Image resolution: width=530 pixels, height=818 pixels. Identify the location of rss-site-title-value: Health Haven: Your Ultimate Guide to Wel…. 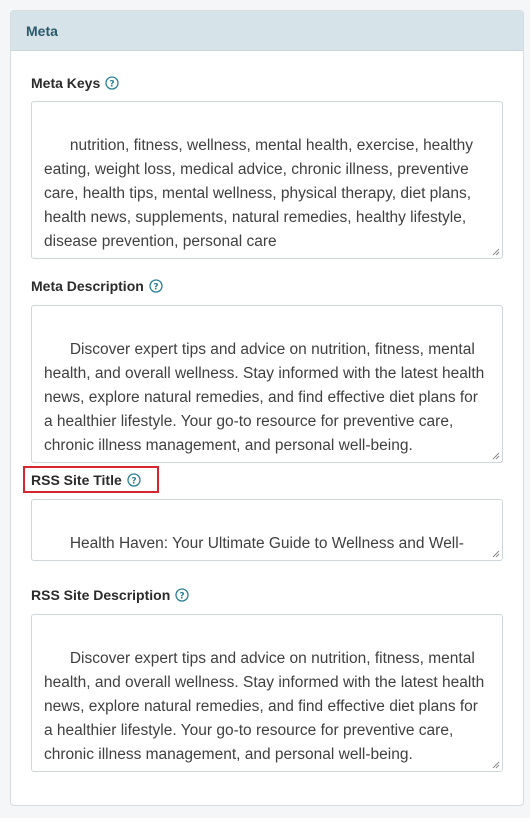
(254, 547).